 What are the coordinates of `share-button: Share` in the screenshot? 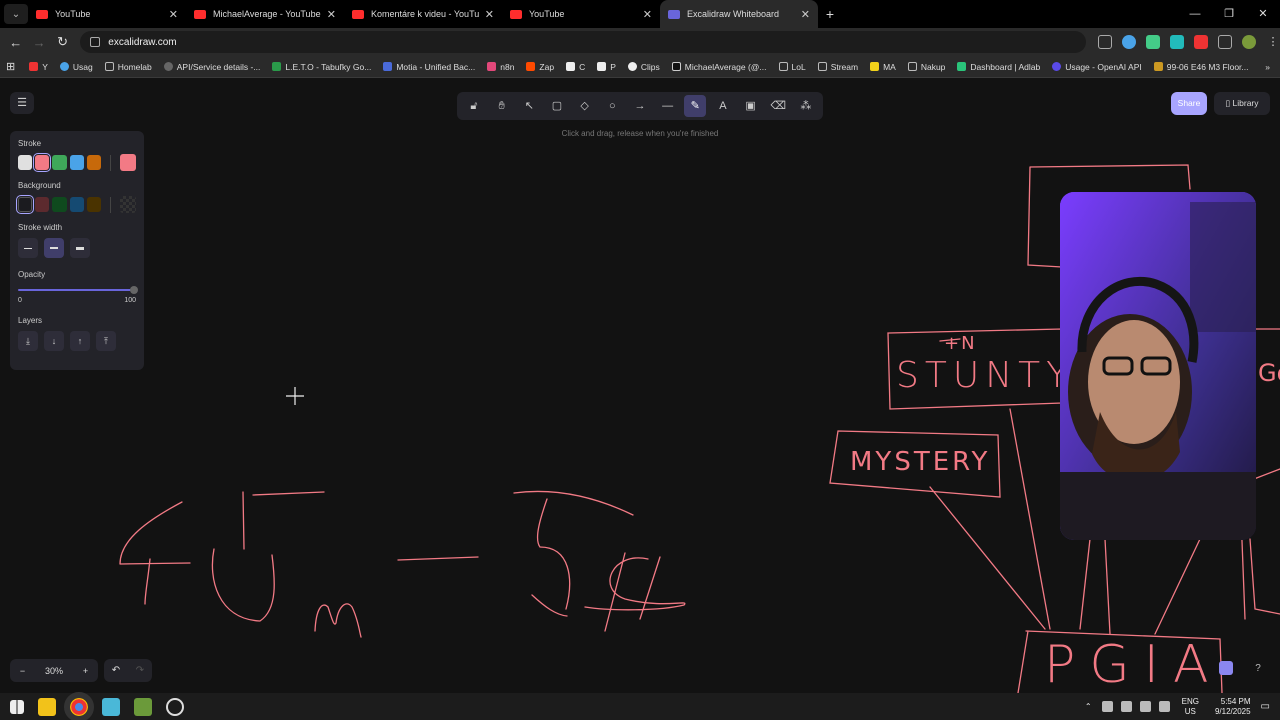 It's located at (1189, 103).